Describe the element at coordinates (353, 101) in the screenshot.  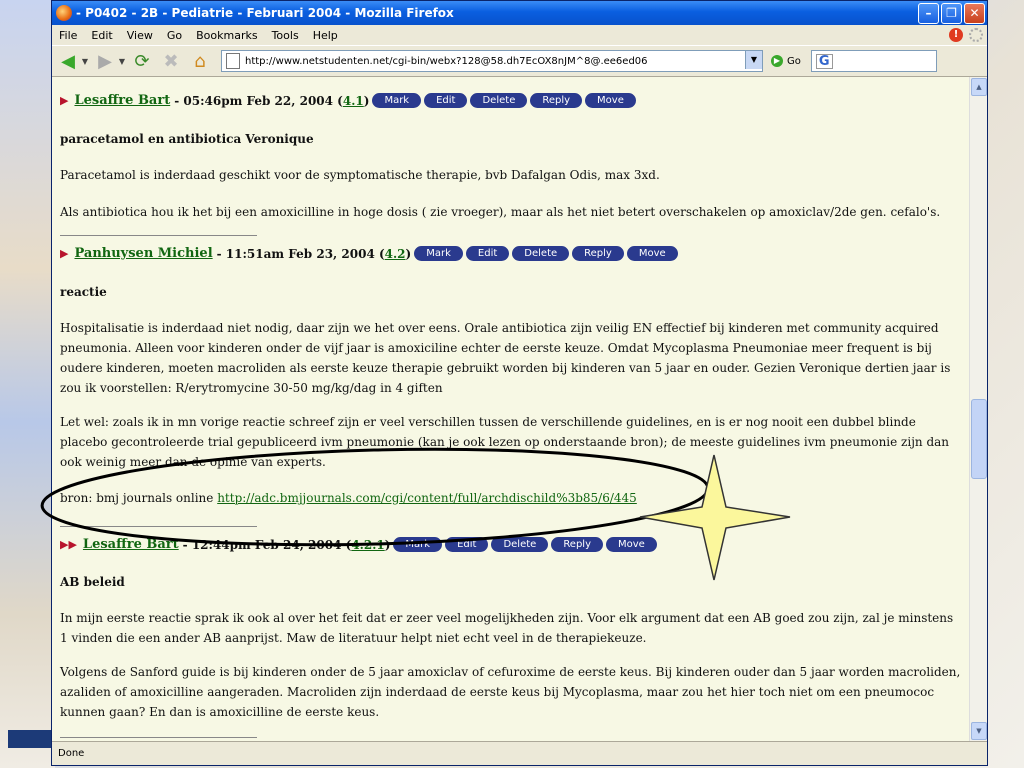
I see `post-ref-link: 4.1` at that location.